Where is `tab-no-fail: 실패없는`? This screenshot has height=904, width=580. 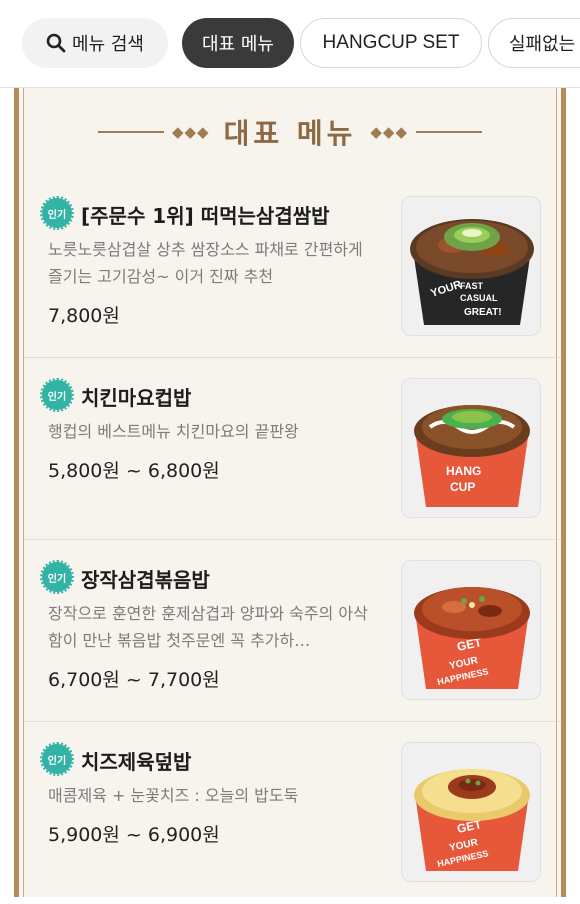 tab-no-fail: 실패없는 is located at coordinates (534, 43).